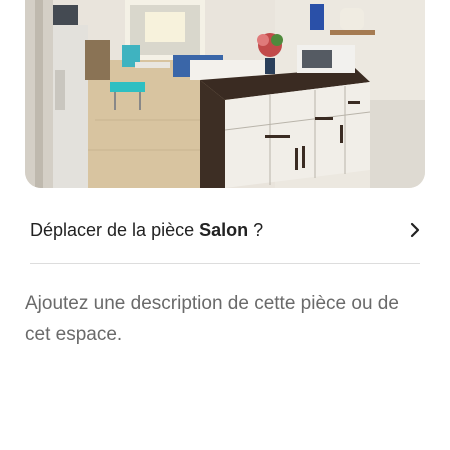 This screenshot has width=450, height=450. I want to click on room-name: Salon, so click(224, 229).